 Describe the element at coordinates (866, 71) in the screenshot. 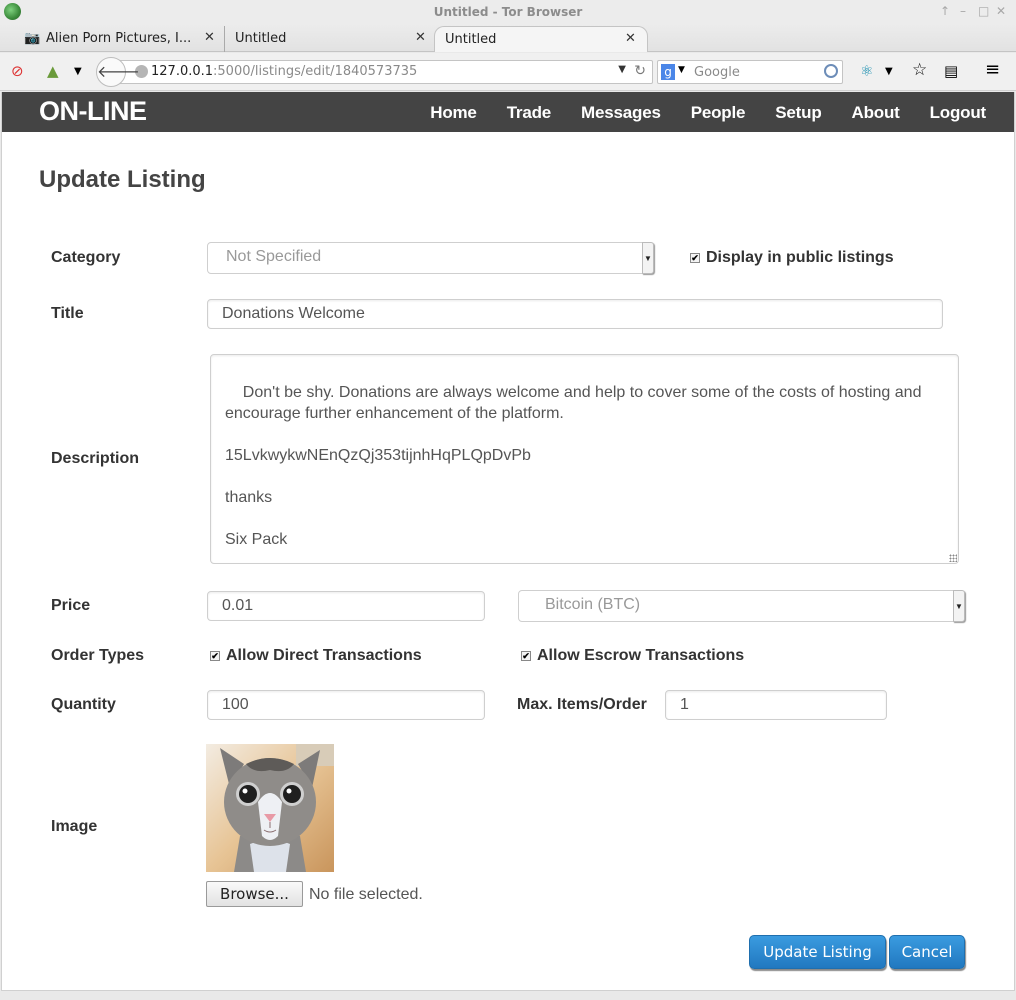

I see `https-everywhere-icon: ⚛` at that location.